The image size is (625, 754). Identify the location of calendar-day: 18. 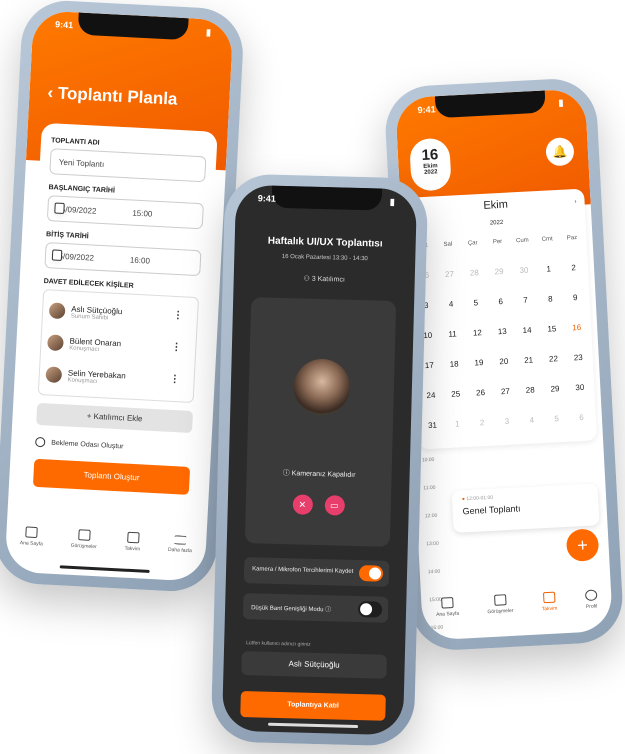
(454, 364).